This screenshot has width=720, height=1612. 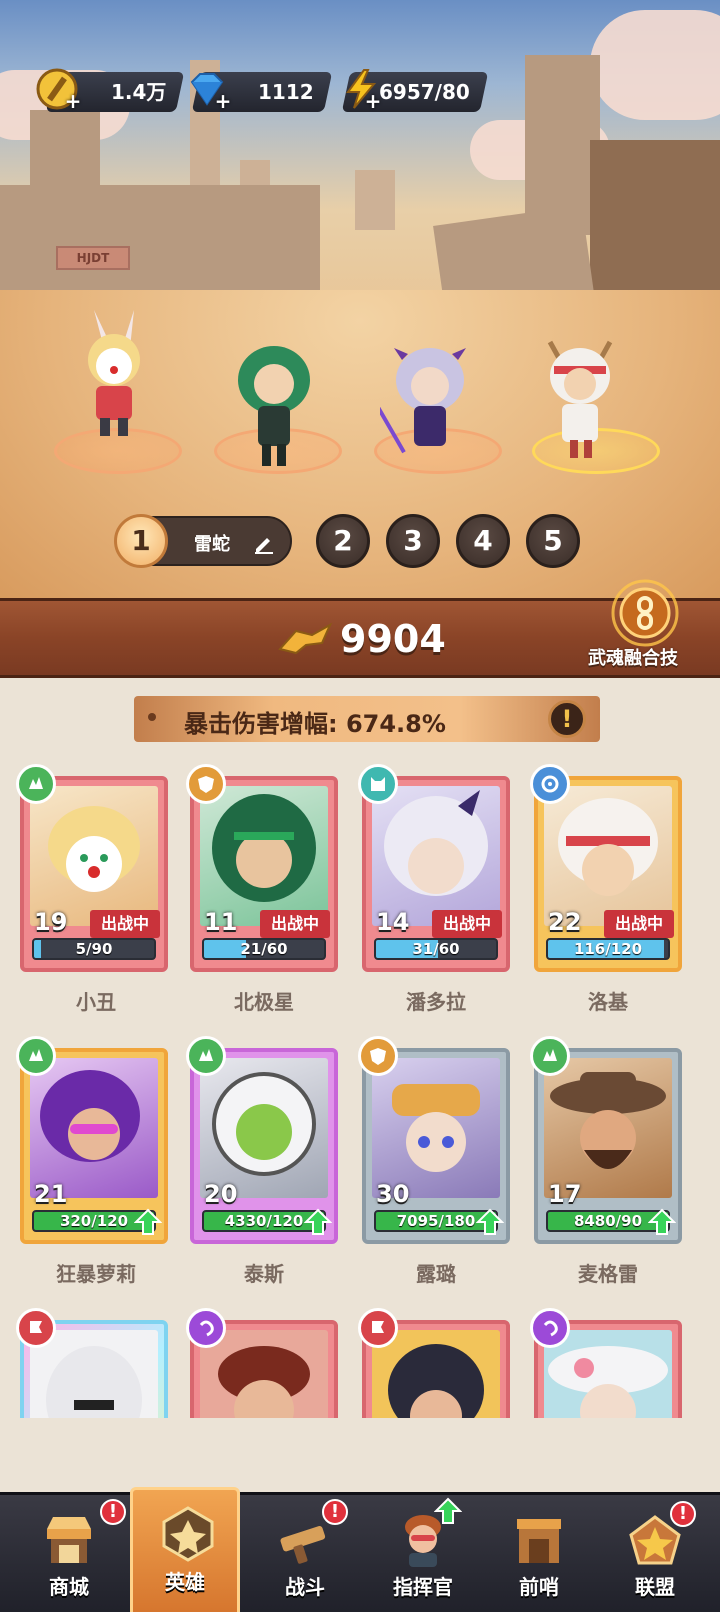 What do you see at coordinates (69, 1587) in the screenshot?
I see `nav-label: 商城` at bounding box center [69, 1587].